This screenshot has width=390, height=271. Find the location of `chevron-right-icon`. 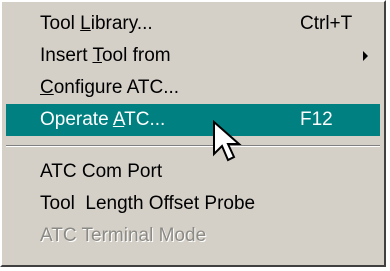

chevron-right-icon is located at coordinates (365, 56).